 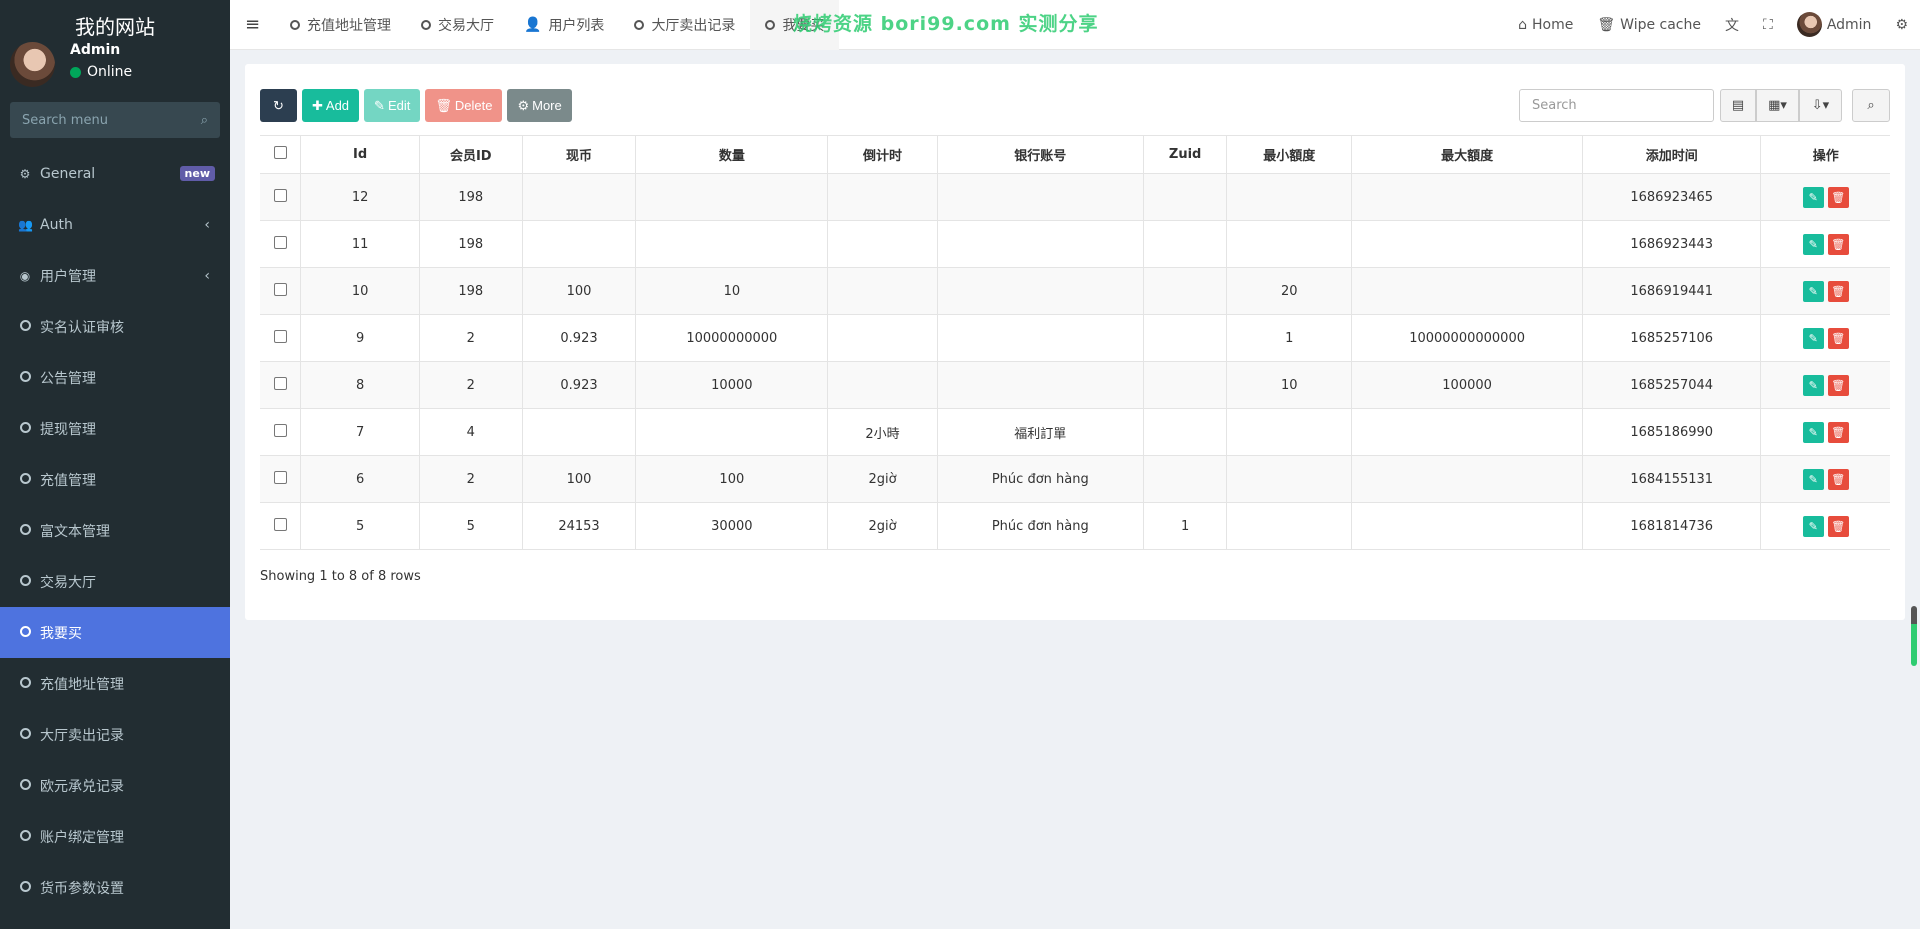 I want to click on sidebar-item-buy: 我要买, so click(x=115, y=632).